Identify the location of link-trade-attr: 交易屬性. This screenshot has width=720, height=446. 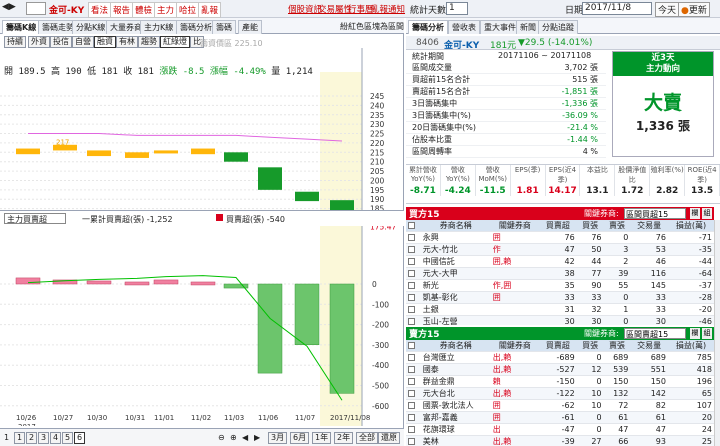
(335, 9).